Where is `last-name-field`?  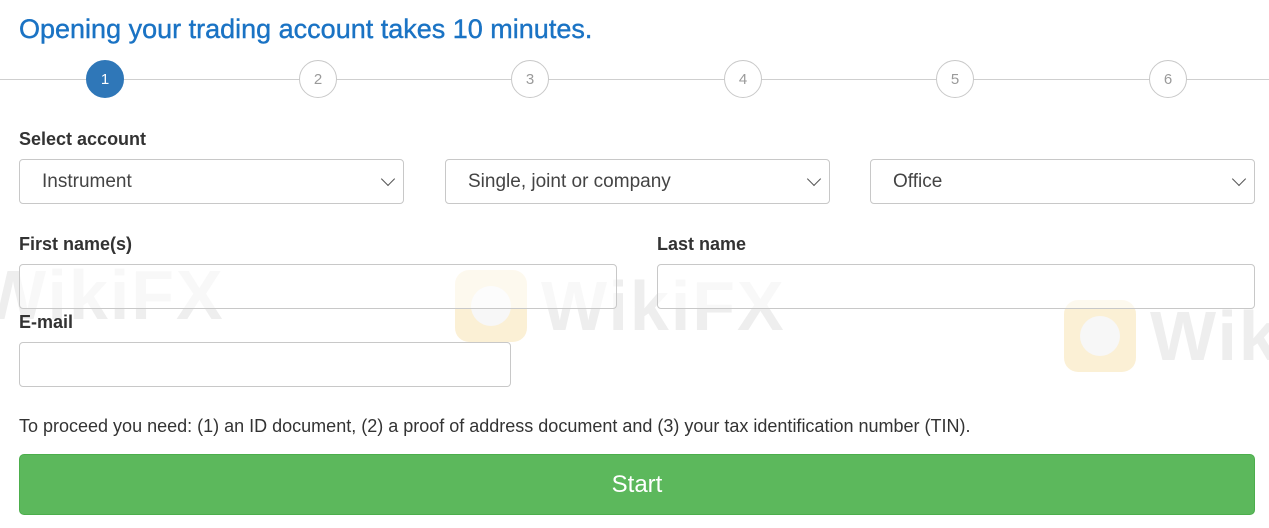
last-name-field is located at coordinates (956, 286).